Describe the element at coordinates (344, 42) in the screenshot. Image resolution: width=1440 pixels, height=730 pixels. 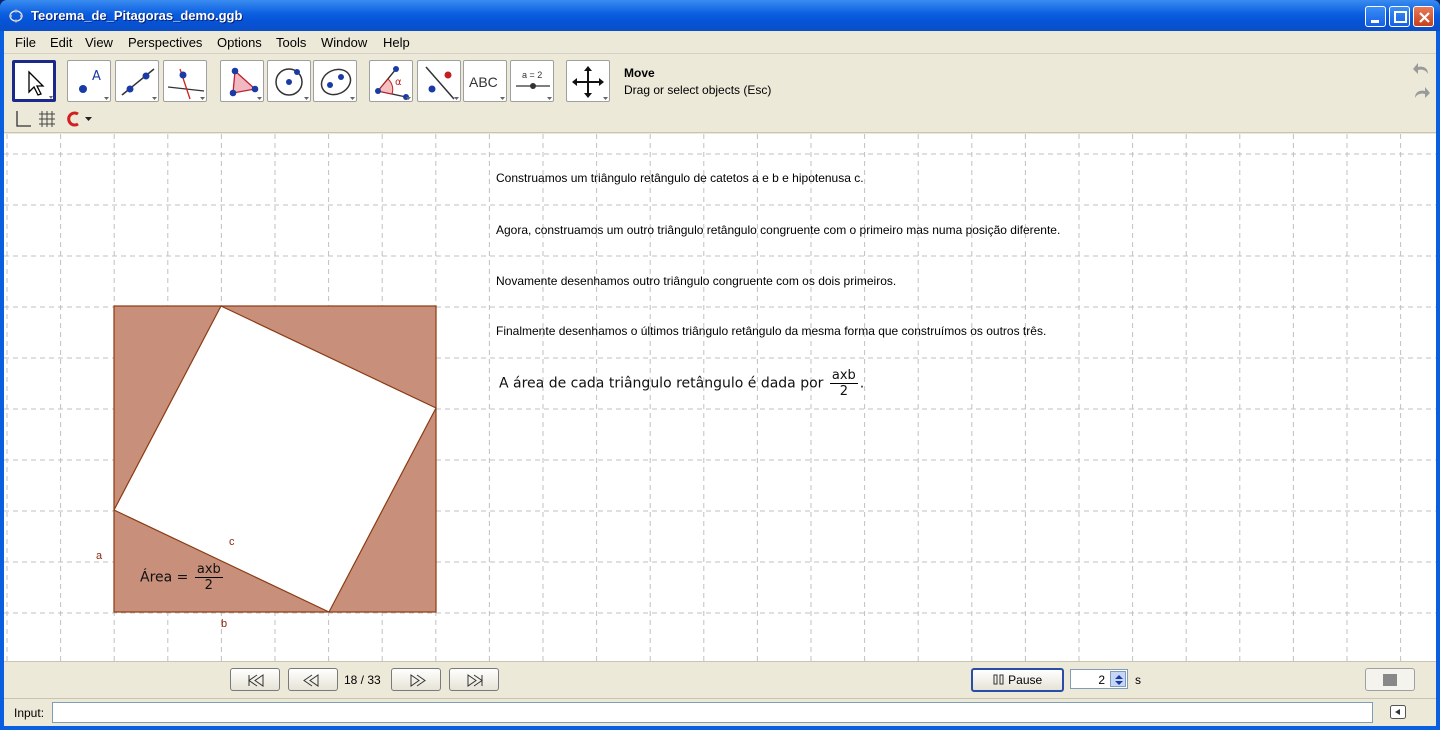
I see `menu-window: Window` at that location.